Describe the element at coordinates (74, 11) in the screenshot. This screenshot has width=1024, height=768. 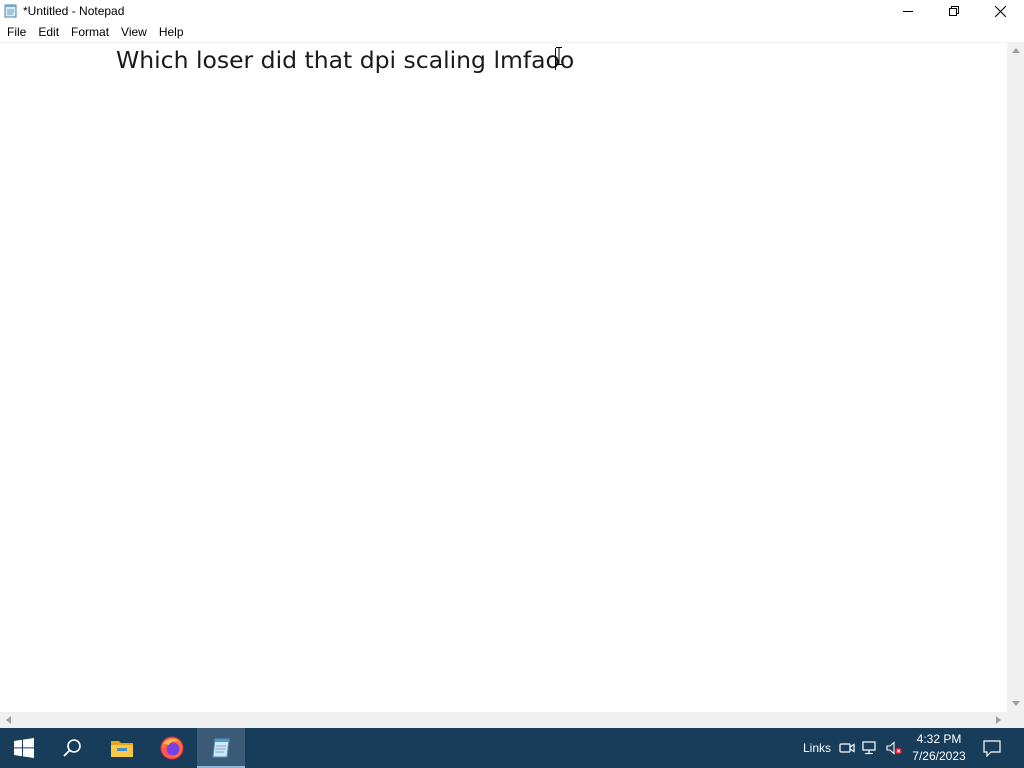
I see `window-title: *Untitled - Notepad` at that location.